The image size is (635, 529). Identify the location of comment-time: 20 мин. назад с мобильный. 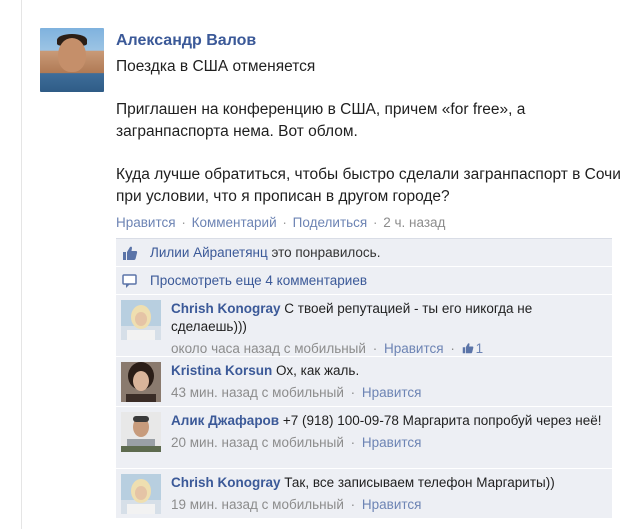
(257, 442).